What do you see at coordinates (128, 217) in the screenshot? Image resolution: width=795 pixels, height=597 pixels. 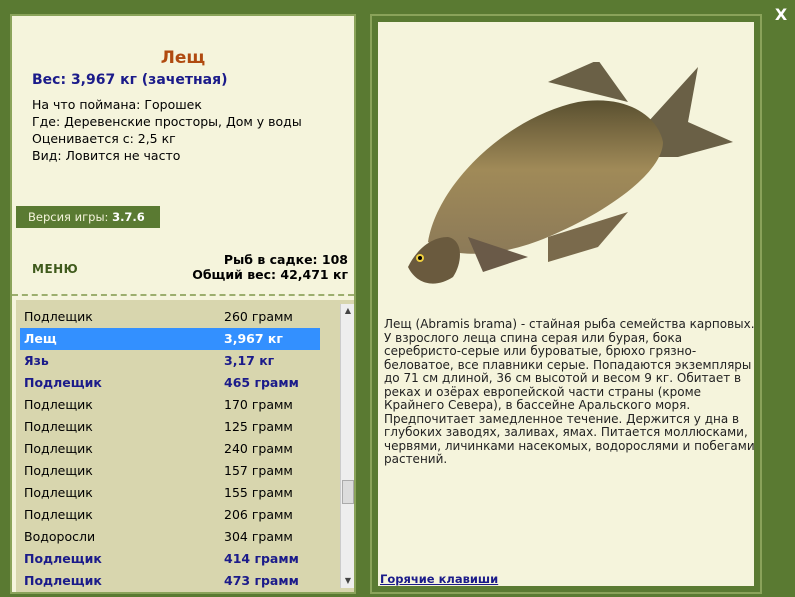 I see `version-value: 3.7.6` at bounding box center [128, 217].